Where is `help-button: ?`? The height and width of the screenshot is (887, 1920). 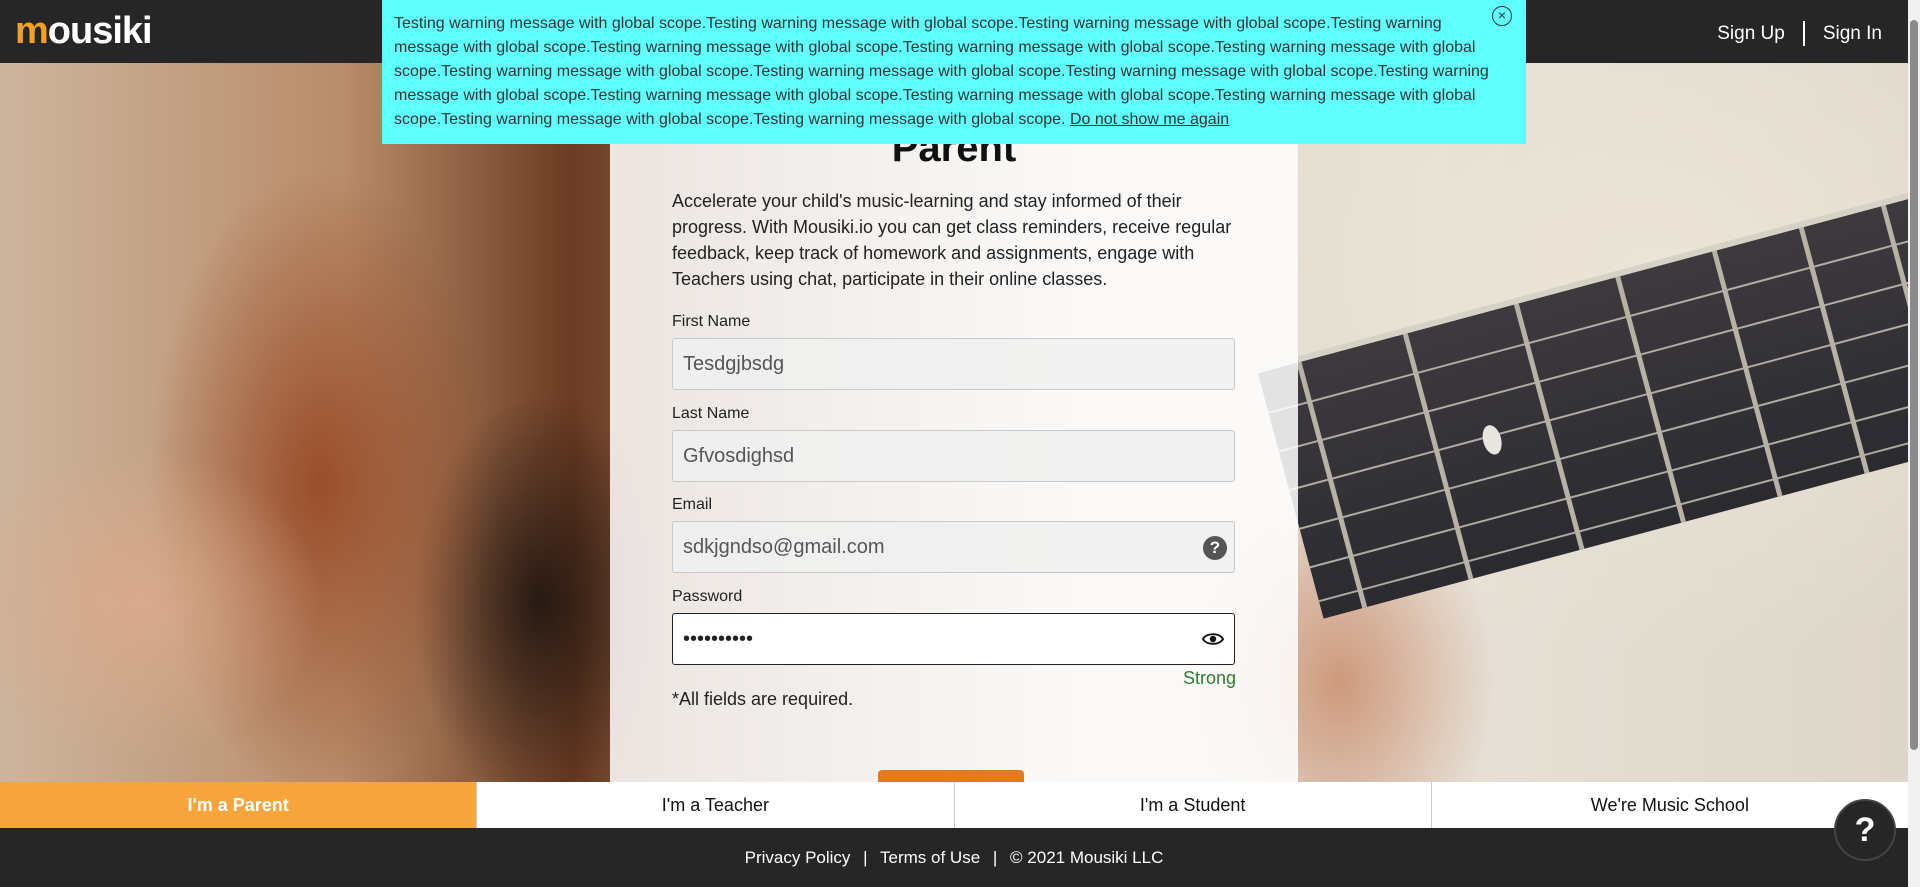
help-button: ? is located at coordinates (1865, 830).